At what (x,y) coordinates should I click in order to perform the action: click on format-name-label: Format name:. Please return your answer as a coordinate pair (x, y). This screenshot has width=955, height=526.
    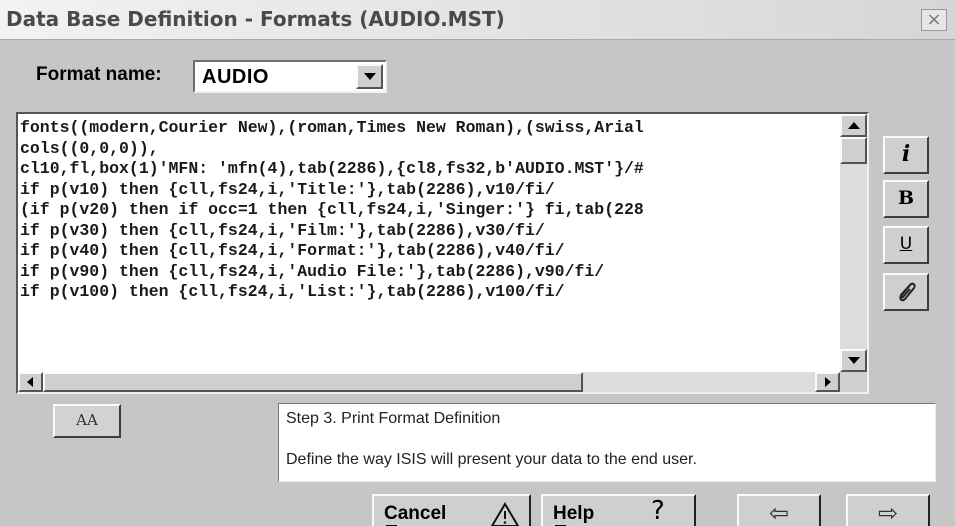
    Looking at the image, I should click on (99, 74).